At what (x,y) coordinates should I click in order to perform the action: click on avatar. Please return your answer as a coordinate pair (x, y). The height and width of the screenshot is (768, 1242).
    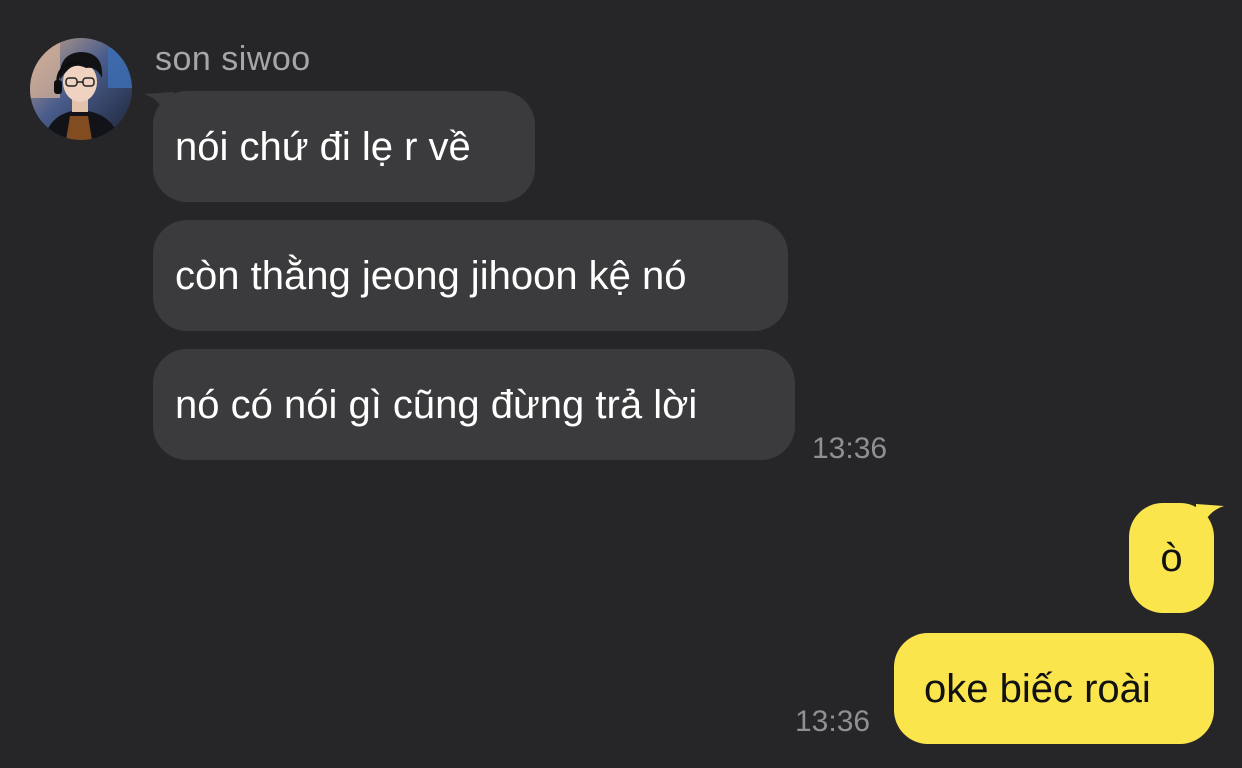
    Looking at the image, I should click on (81, 89).